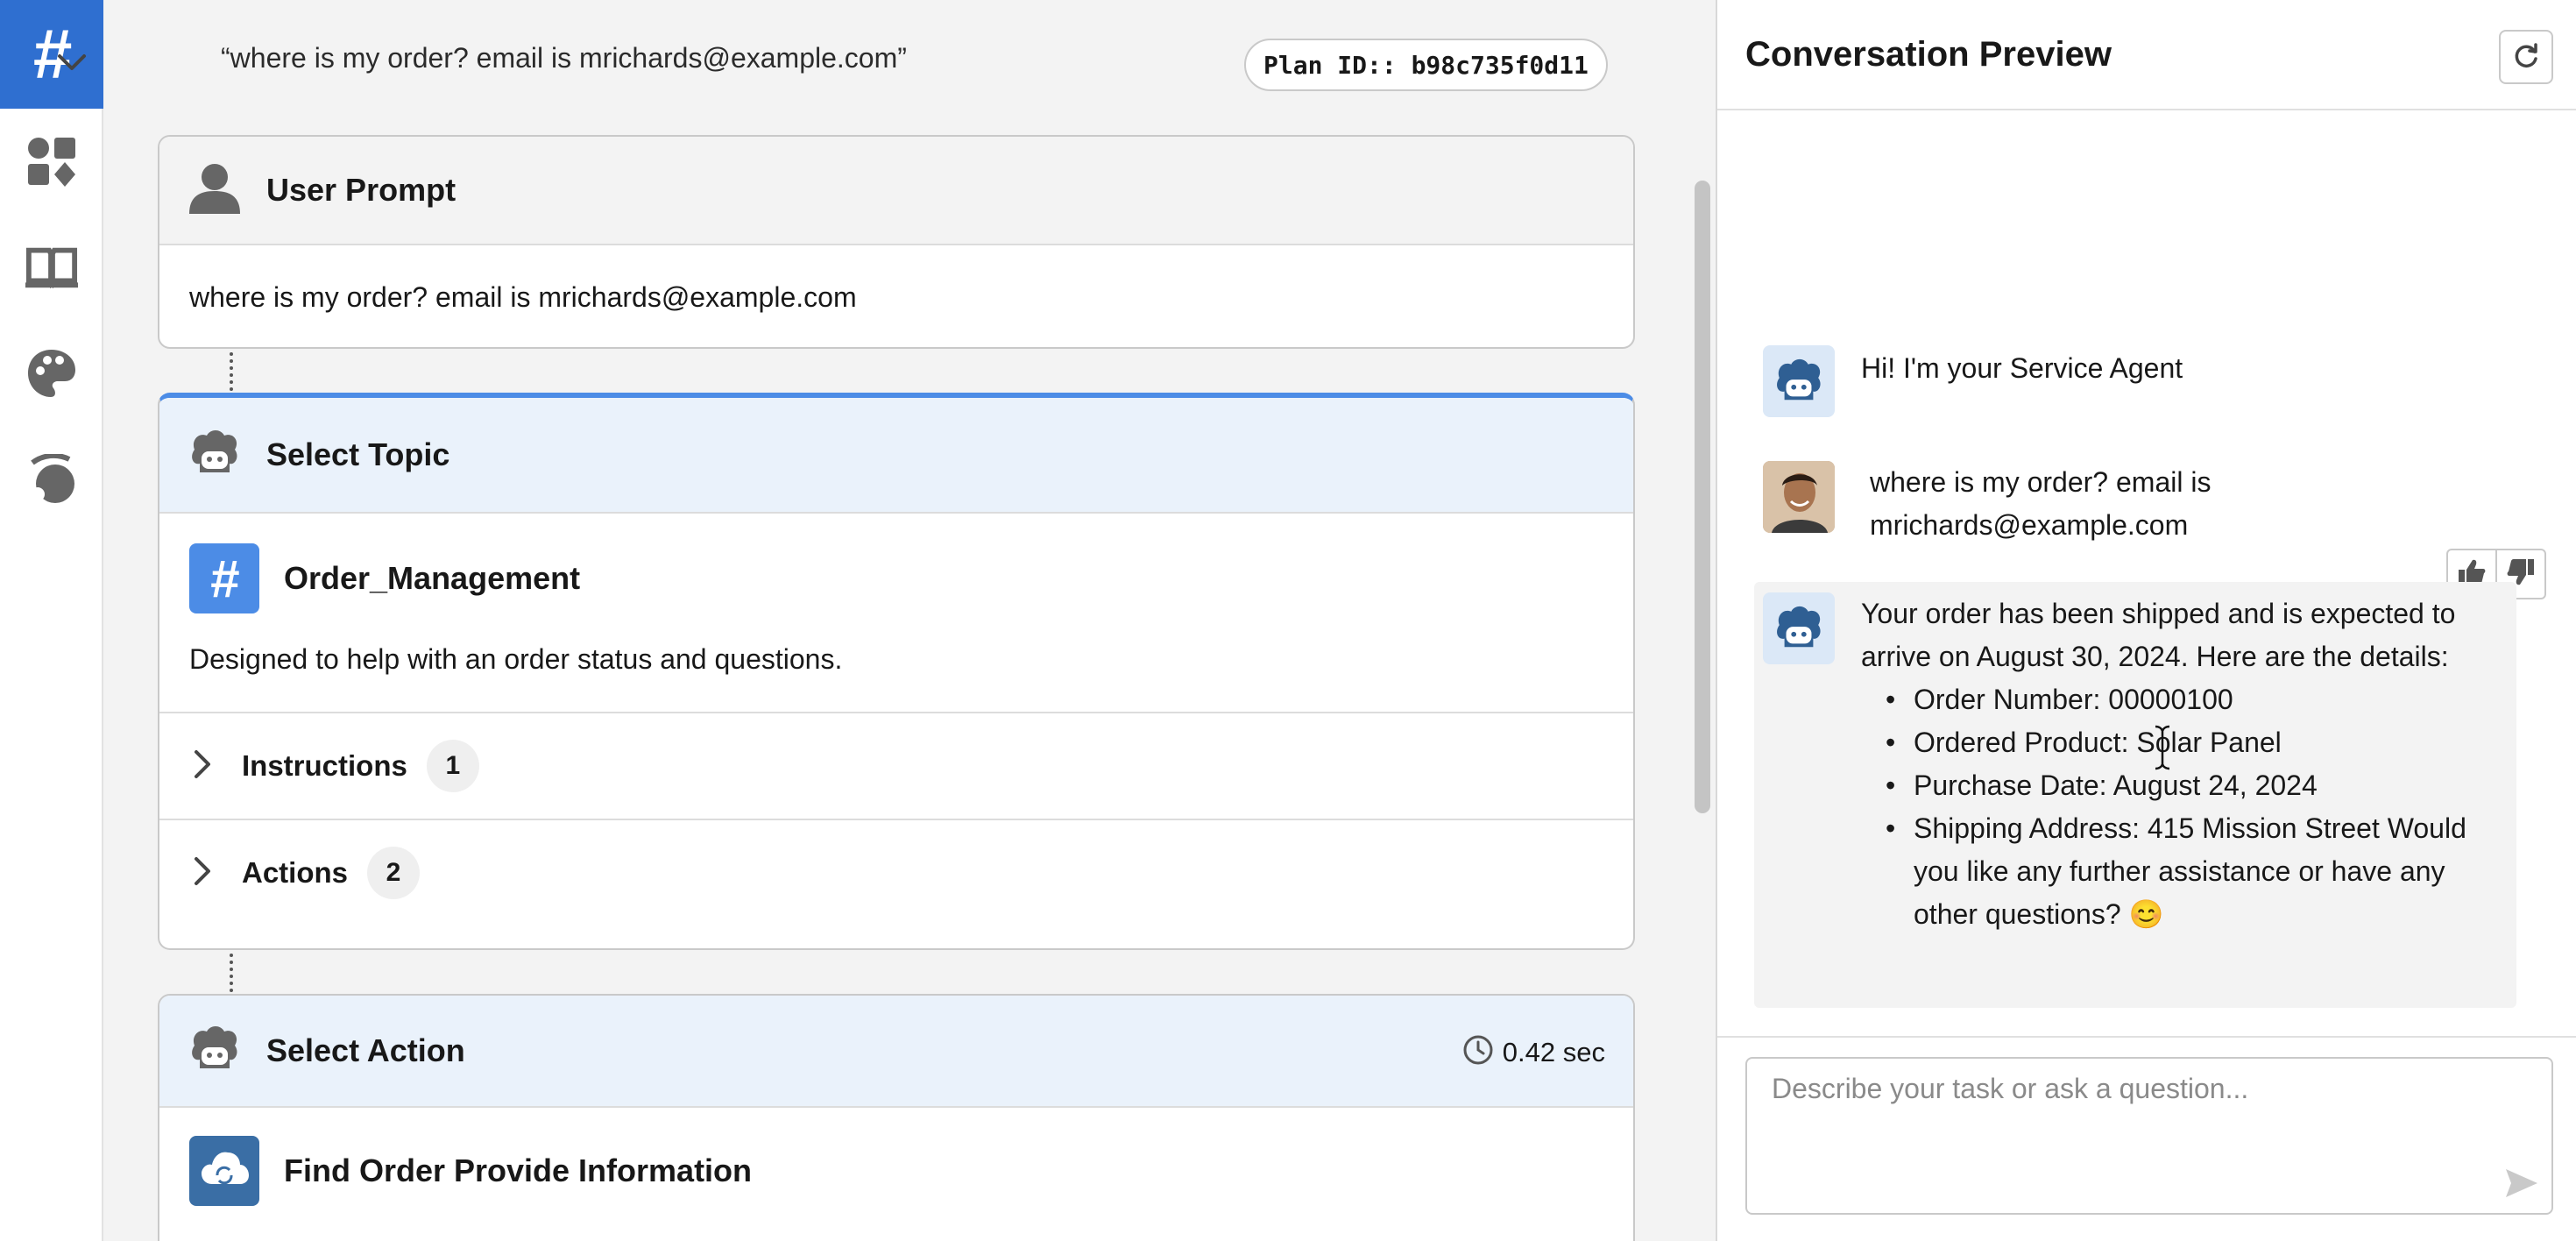 The image size is (2576, 1241). What do you see at coordinates (432, 578) in the screenshot?
I see `topic-name: Order_Management` at bounding box center [432, 578].